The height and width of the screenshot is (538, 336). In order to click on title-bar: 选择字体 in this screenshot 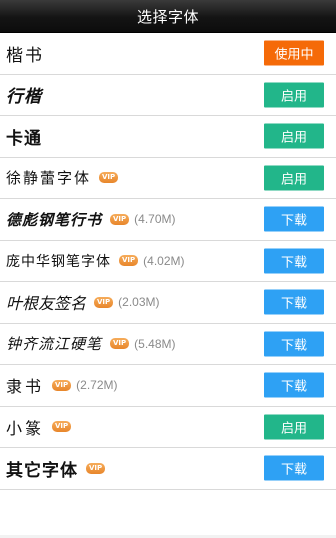, I will do `click(168, 16)`.